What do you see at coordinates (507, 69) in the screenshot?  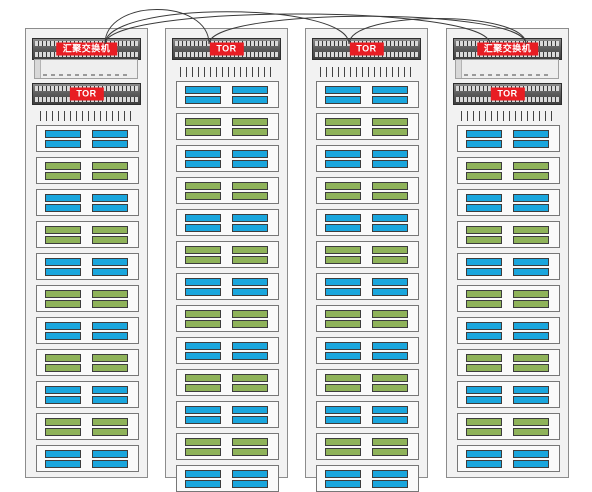 I see `rack-4-cable-panel` at bounding box center [507, 69].